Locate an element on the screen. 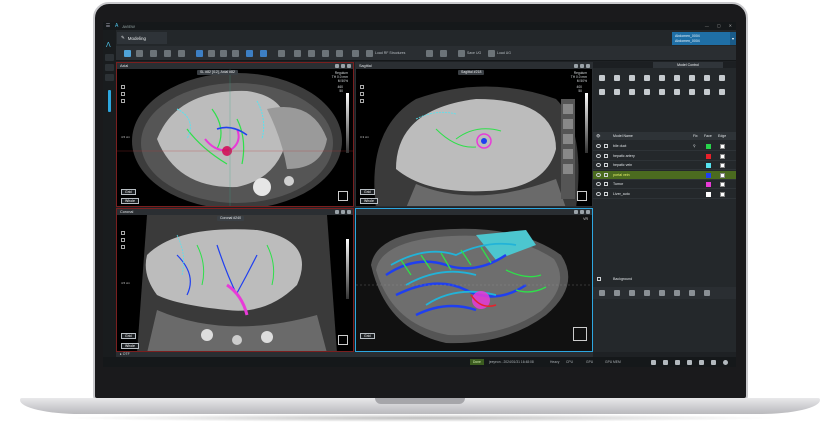 Image resolution: width=840 pixels, height=448 pixels. rail-grid-icon is located at coordinates (109, 57).